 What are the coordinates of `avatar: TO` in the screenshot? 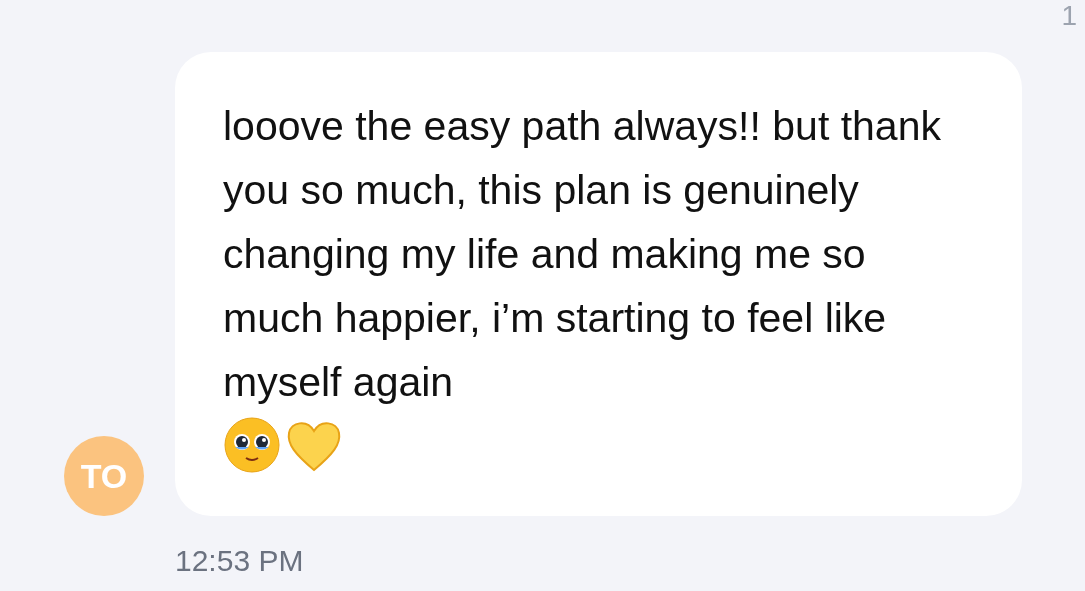 It's located at (104, 476).